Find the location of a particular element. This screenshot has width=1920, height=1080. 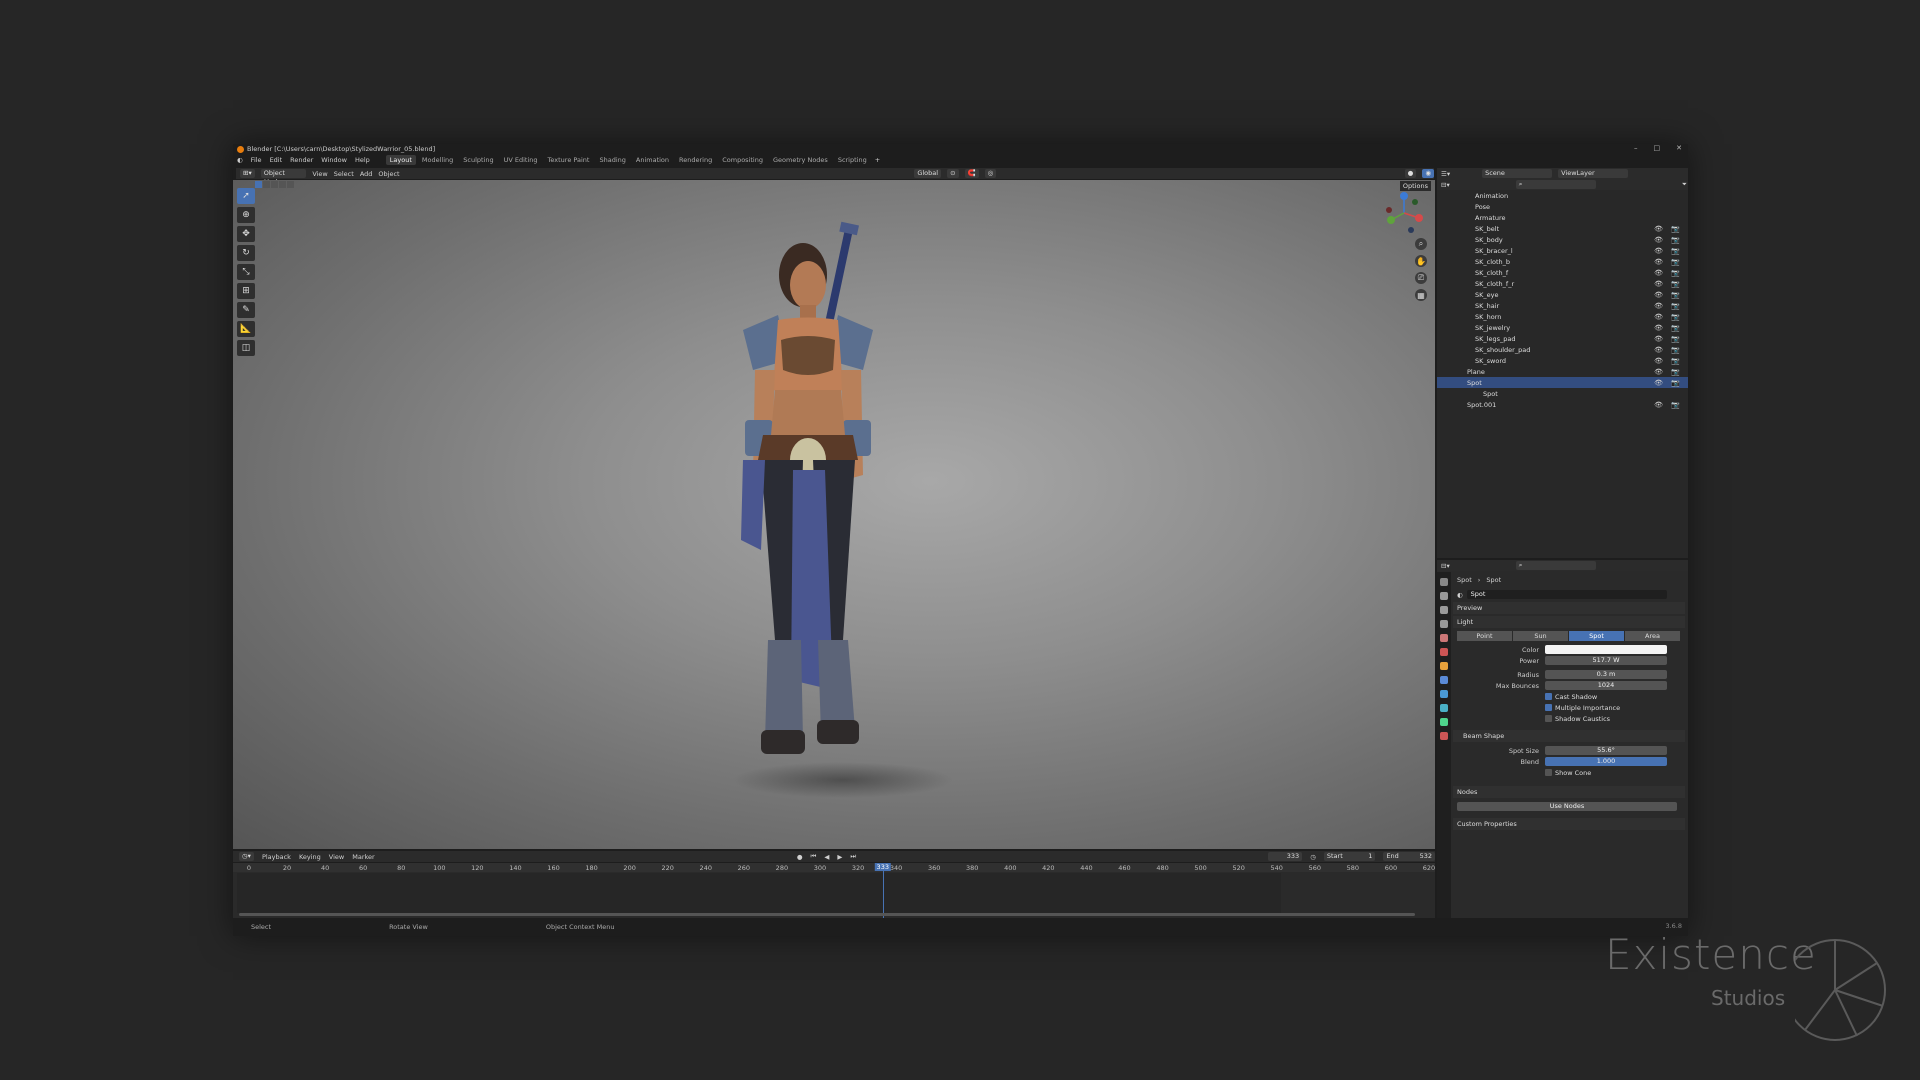

show-cone-checkbox: Show Cone is located at coordinates (1615, 772).